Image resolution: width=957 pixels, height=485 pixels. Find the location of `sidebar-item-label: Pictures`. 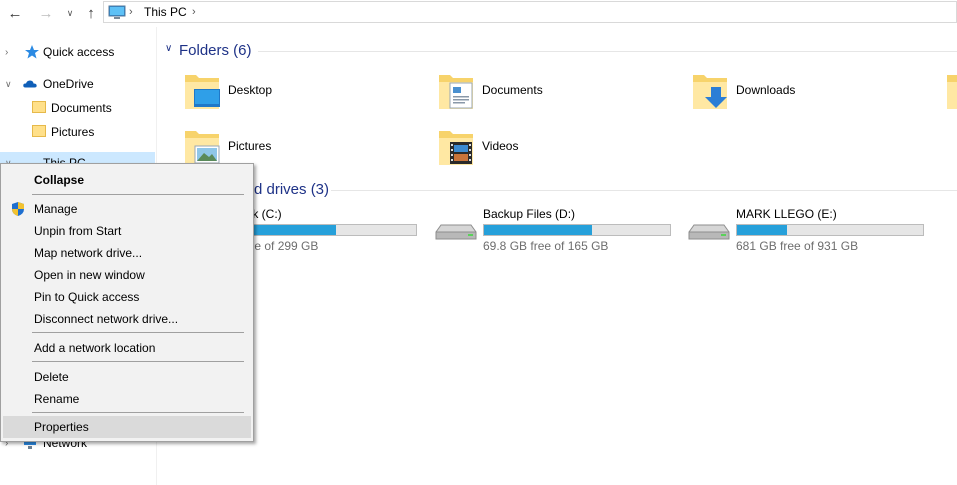

sidebar-item-label: Pictures is located at coordinates (73, 132).